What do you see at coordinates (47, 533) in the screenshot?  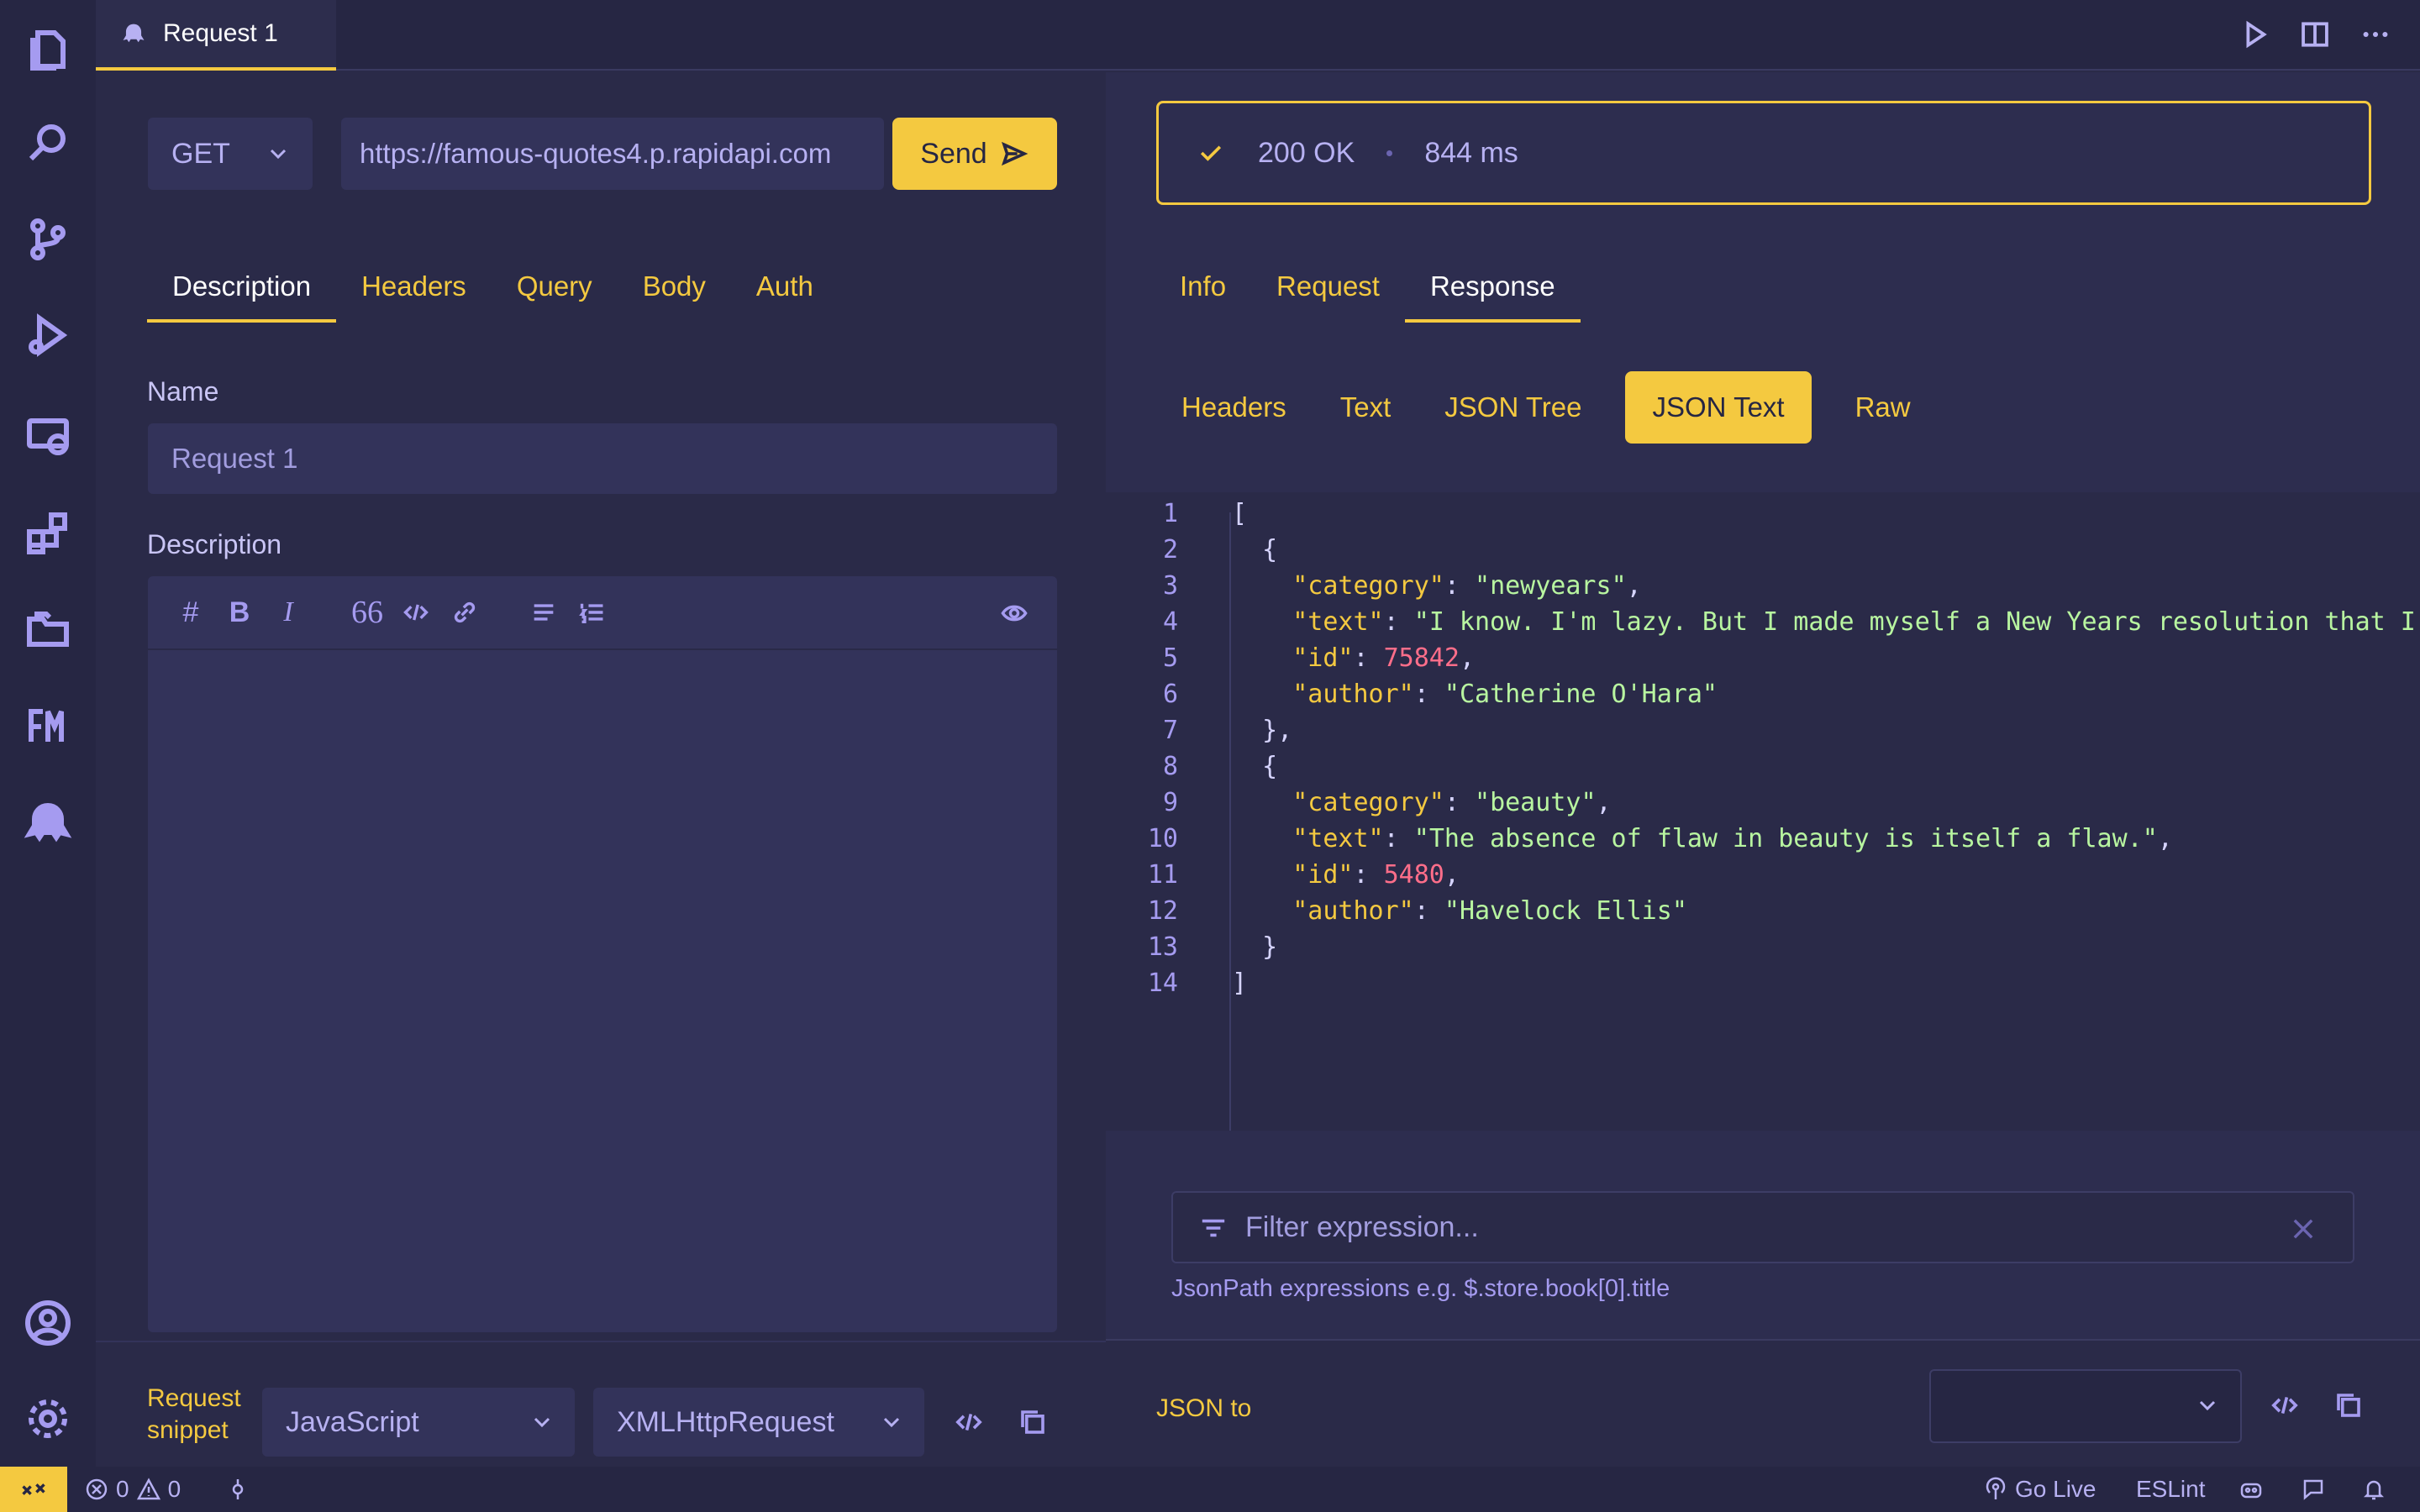 I see `extensions-icon` at bounding box center [47, 533].